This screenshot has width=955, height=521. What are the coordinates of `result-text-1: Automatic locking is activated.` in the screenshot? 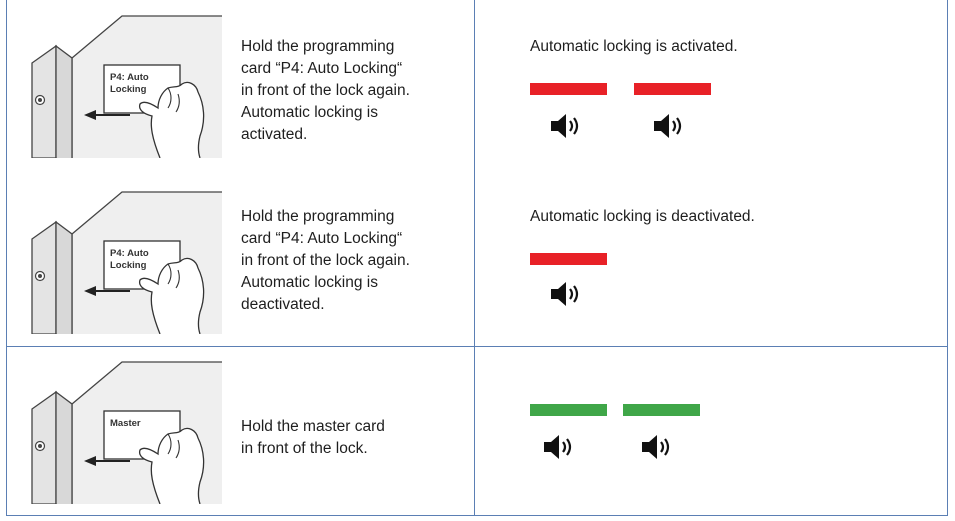 It's located at (634, 46).